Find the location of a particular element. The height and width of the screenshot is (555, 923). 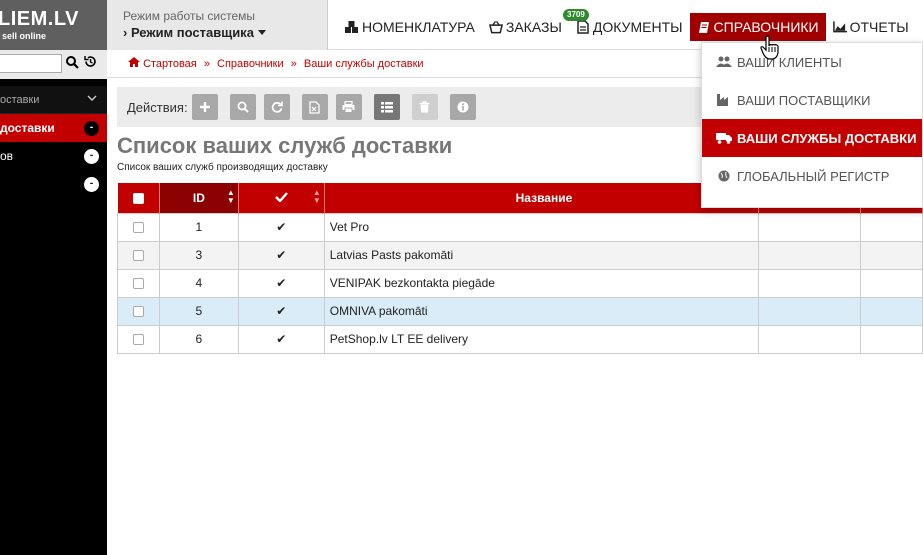

row-name: VENIPAK bezkontakta piegāde is located at coordinates (541, 283).